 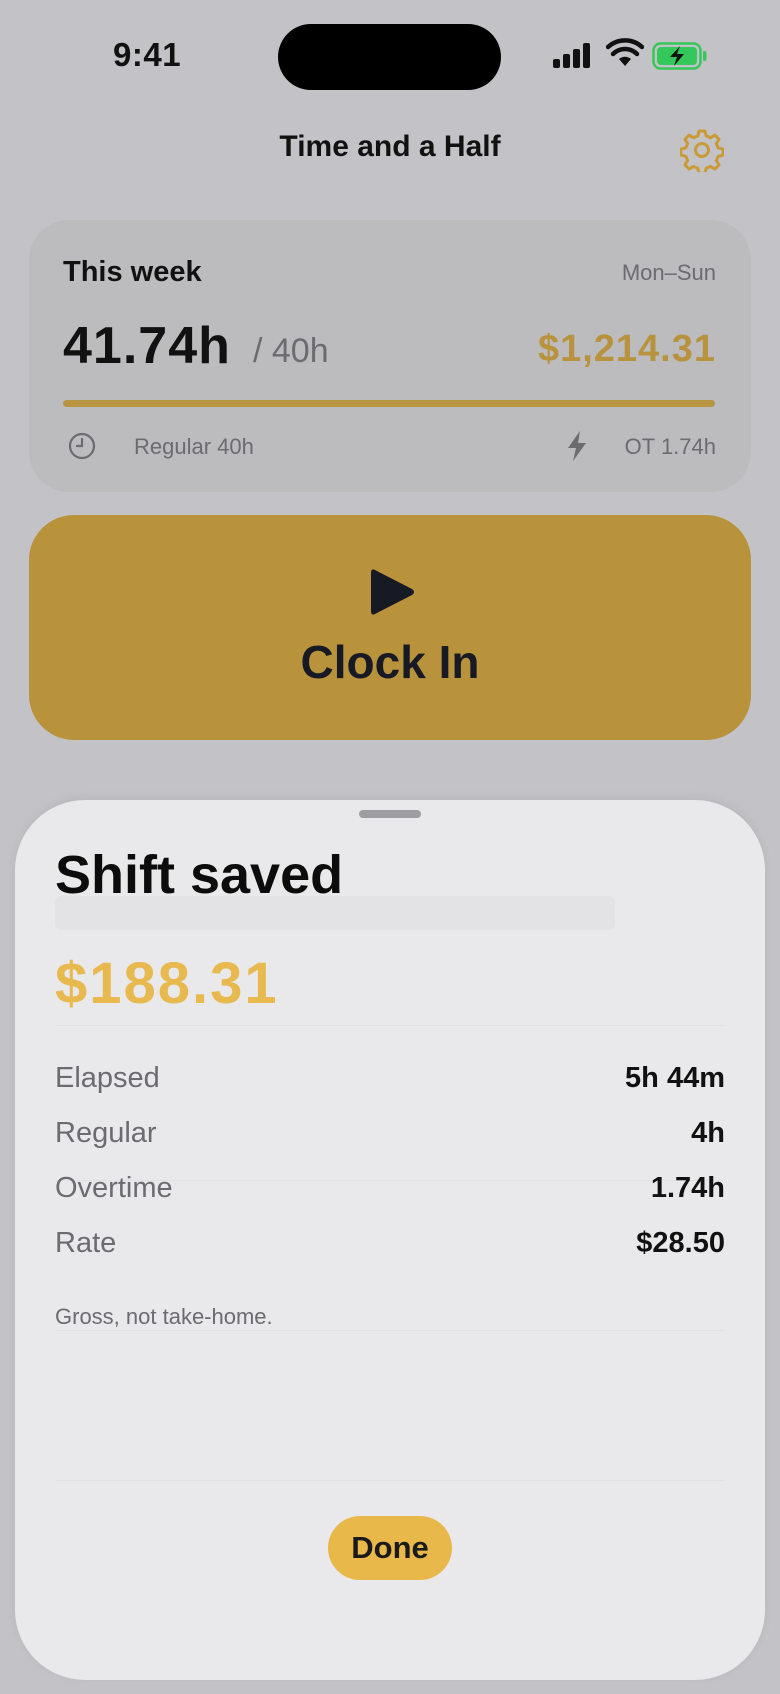 I want to click on detail-value: $28.50, so click(x=680, y=1243).